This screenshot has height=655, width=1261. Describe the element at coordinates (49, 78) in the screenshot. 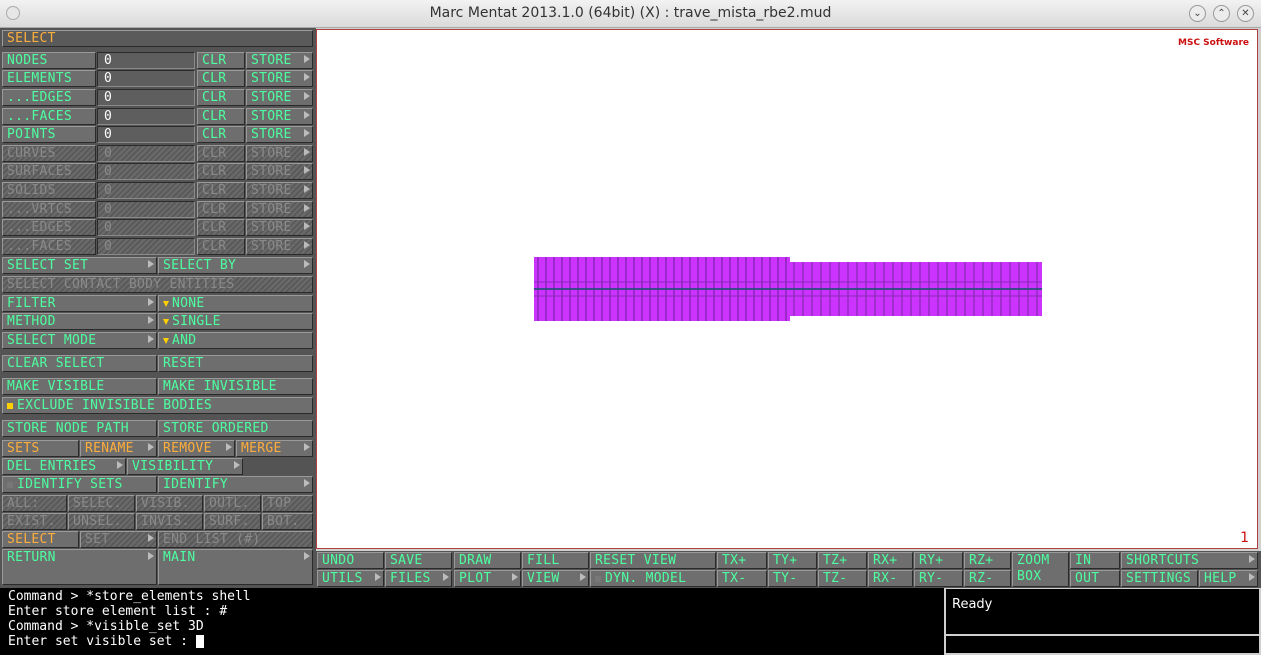

I see `elements-label-button: ELEMENTS` at that location.